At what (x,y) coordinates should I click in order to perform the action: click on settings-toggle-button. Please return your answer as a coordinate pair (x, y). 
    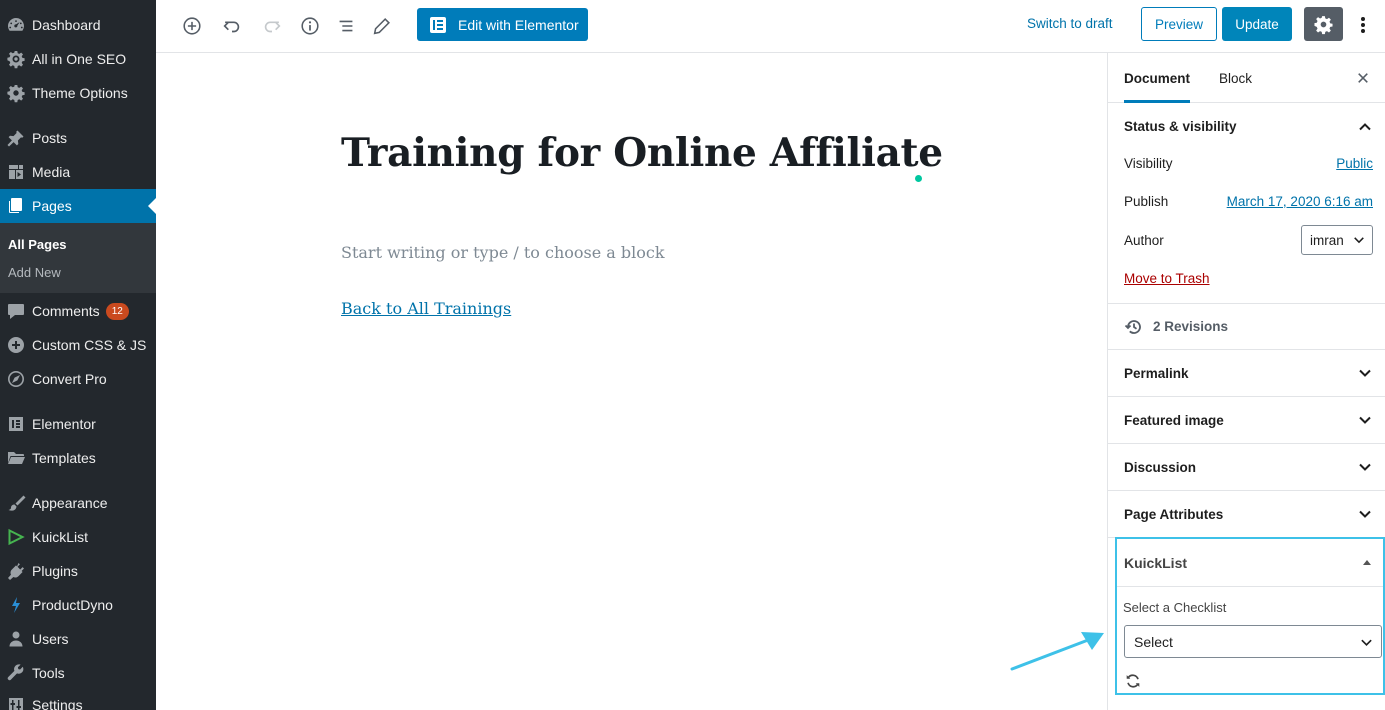
    Looking at the image, I should click on (1323, 24).